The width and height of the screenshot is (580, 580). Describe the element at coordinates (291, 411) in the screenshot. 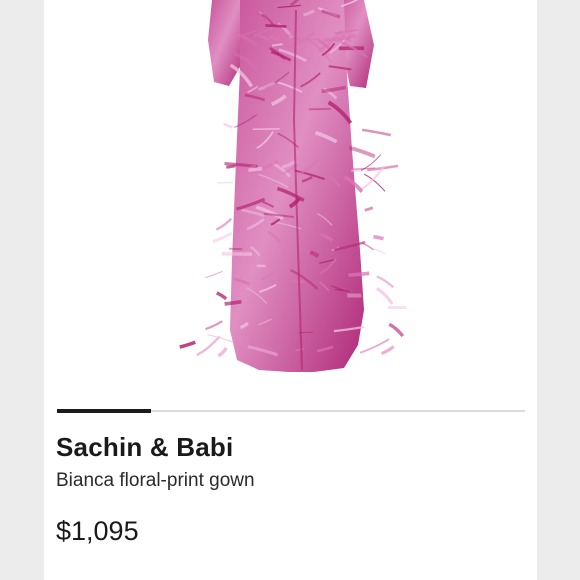

I see `image-carousel-progress` at that location.